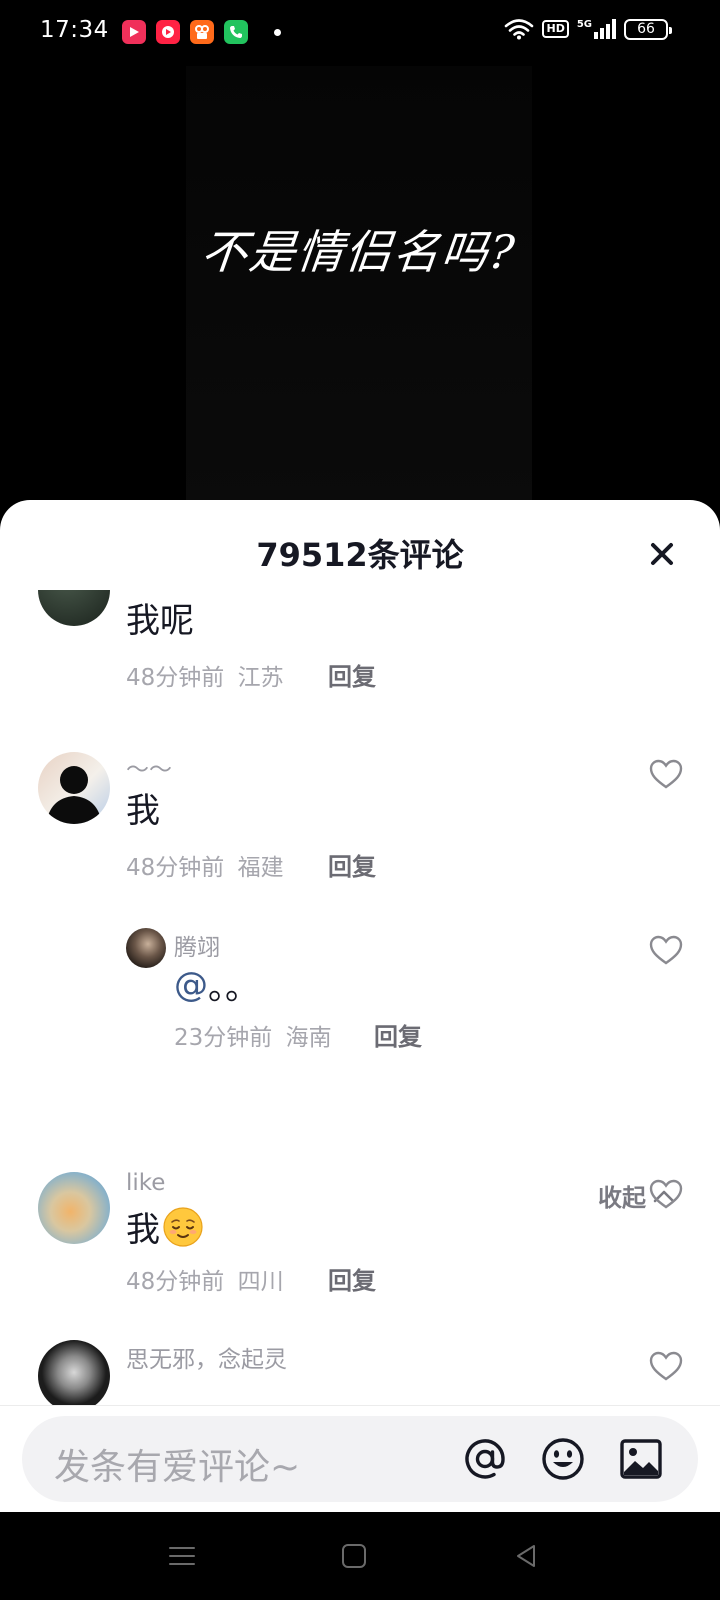 This screenshot has height=1600, width=720. What do you see at coordinates (260, 1282) in the screenshot?
I see `comment-location: 四川` at bounding box center [260, 1282].